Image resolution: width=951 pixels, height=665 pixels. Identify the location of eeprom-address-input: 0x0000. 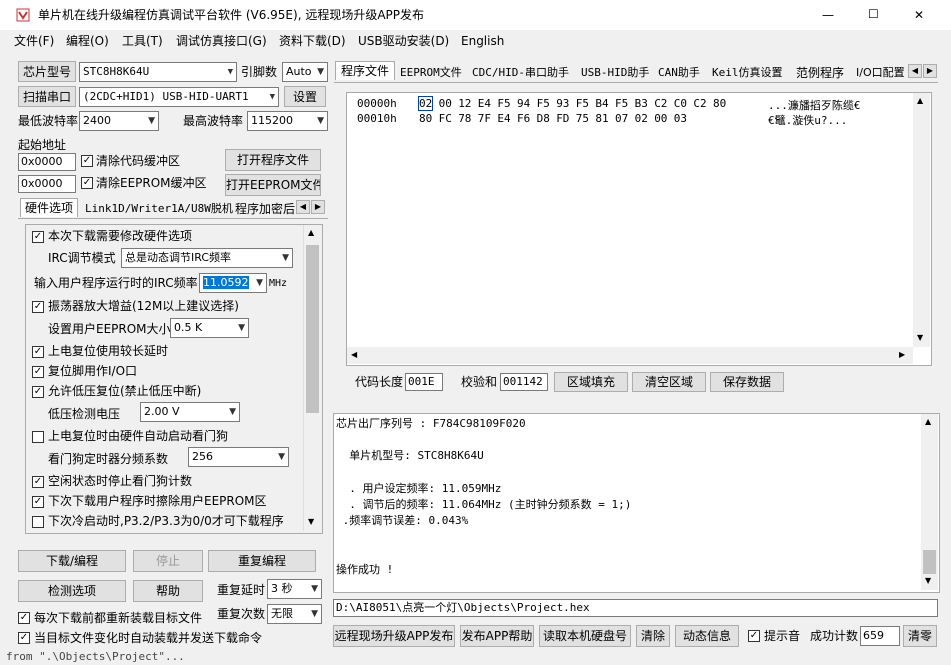
(47, 184).